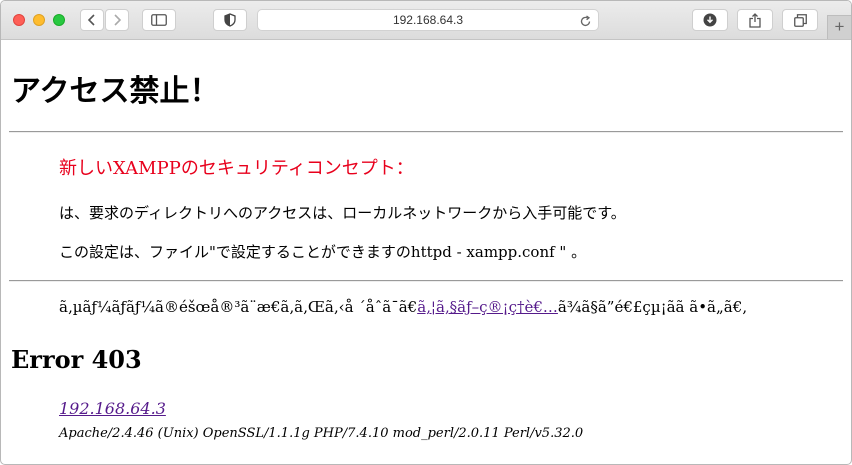 This screenshot has height=465, width=852. I want to click on security-concept-heading: 新しいXAMPPのセキュリティコンセプト：, so click(236, 168).